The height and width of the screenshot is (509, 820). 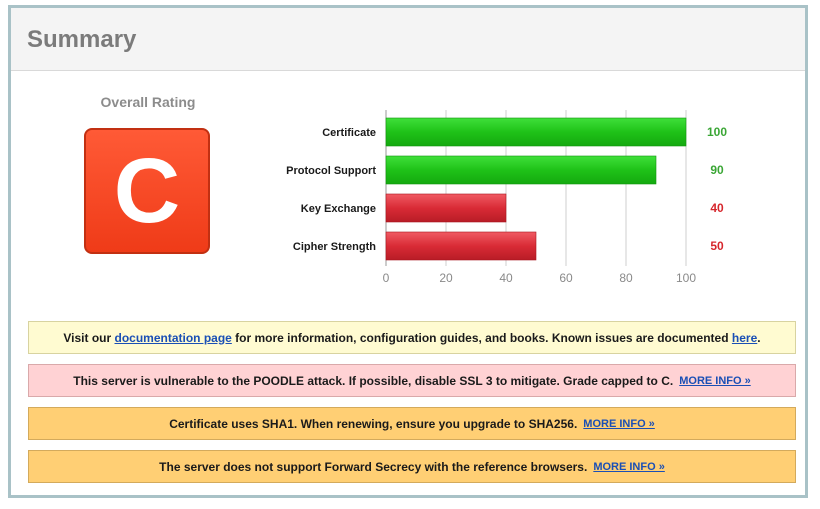 What do you see at coordinates (461, 246) in the screenshot?
I see `bar-cipher-strength` at bounding box center [461, 246].